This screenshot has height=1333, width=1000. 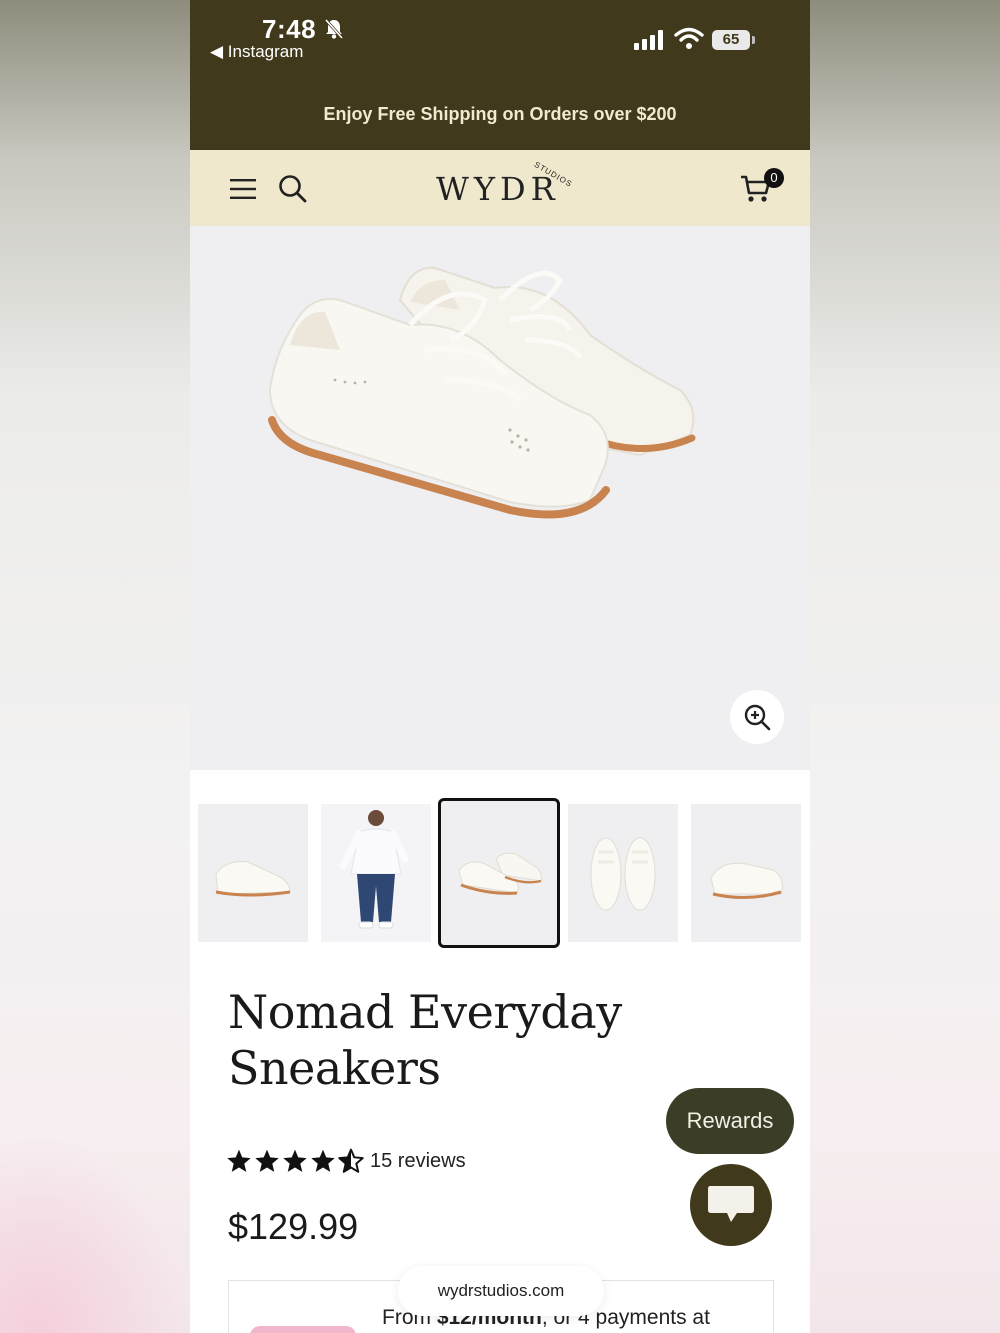 What do you see at coordinates (500, 114) in the screenshot?
I see `free-shipping-banner: Enjoy Free Shipping on Orders over $200` at bounding box center [500, 114].